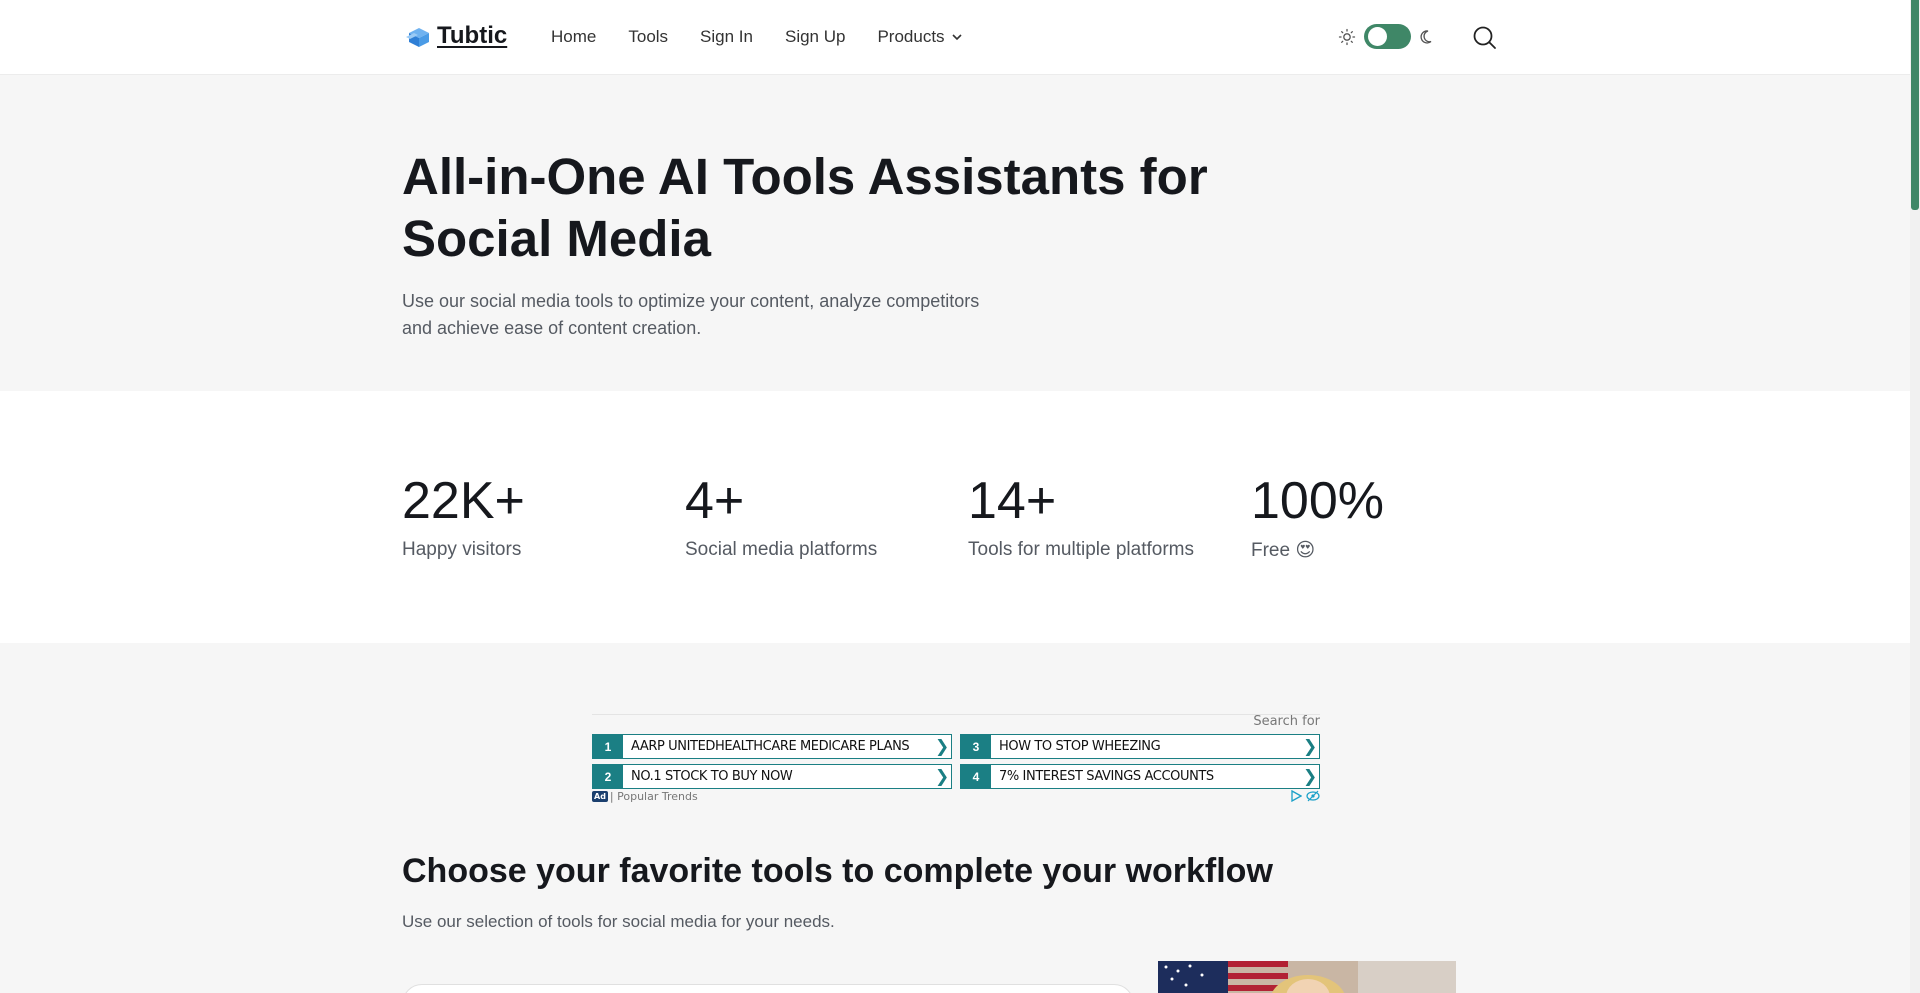 The height and width of the screenshot is (993, 1920). I want to click on hero-subtitle-line2: and achieve ease of content creation., so click(552, 328).